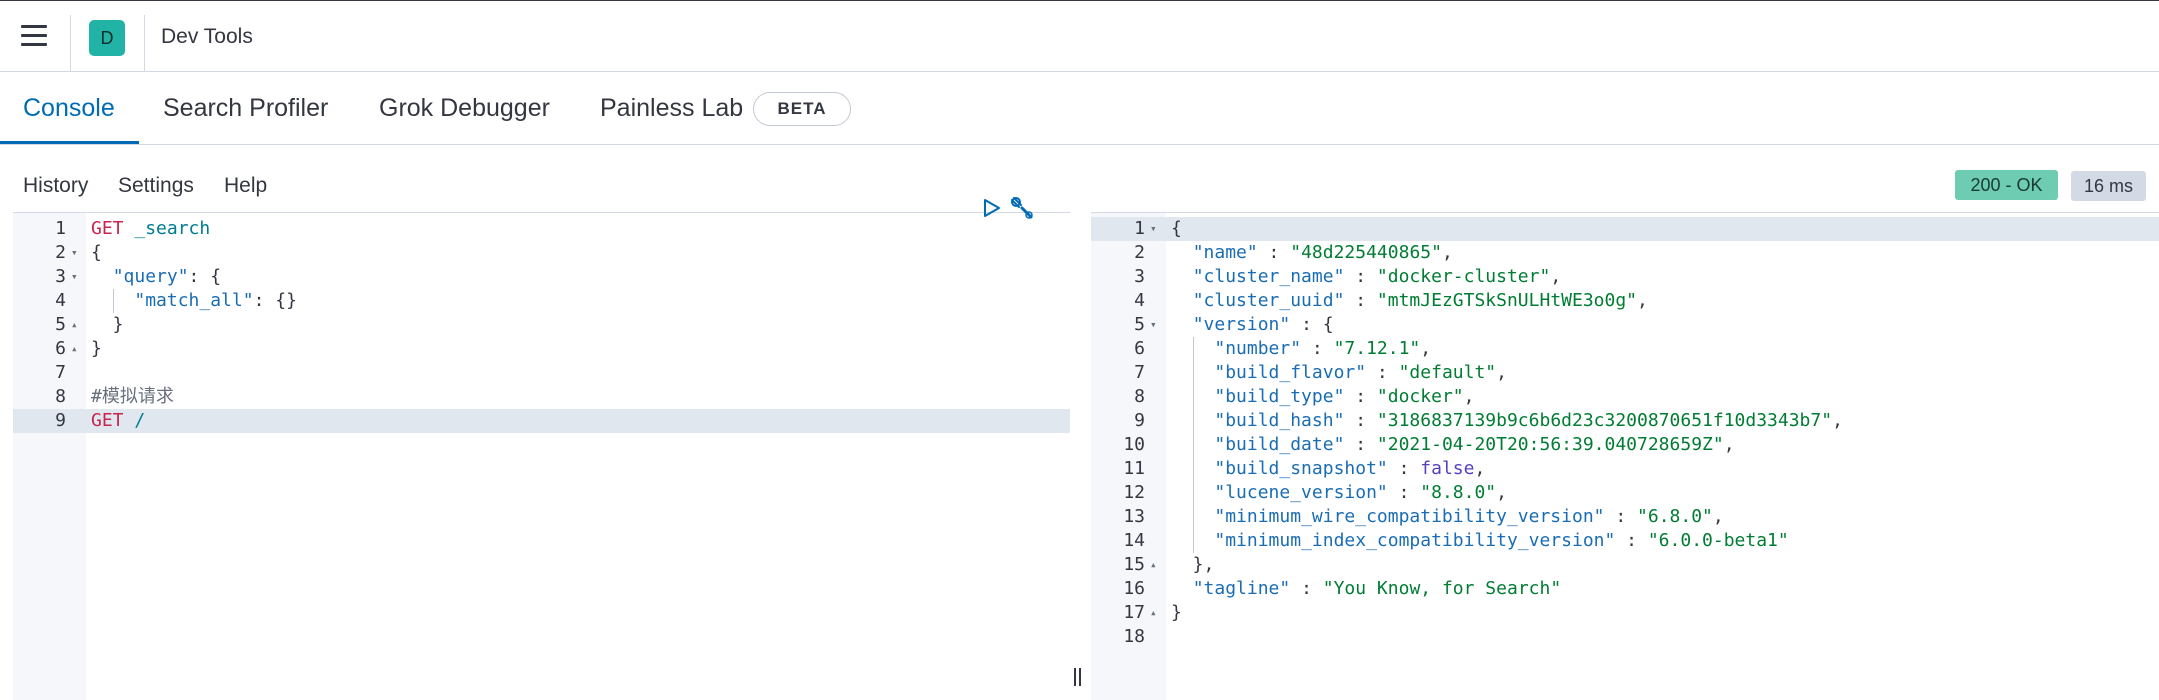  What do you see at coordinates (1625, 373) in the screenshot?
I see `response-line: 7 "build_flavor" : "default",` at bounding box center [1625, 373].